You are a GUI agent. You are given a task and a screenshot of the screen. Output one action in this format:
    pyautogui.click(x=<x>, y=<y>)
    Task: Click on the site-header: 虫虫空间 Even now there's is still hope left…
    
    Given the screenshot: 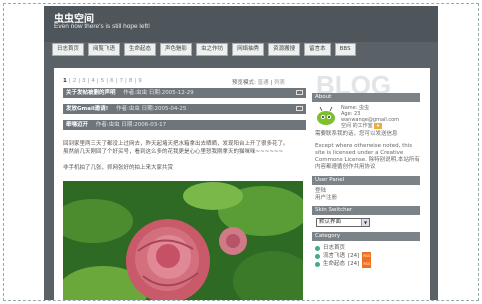 What is the action you would take?
    pyautogui.click(x=241, y=24)
    